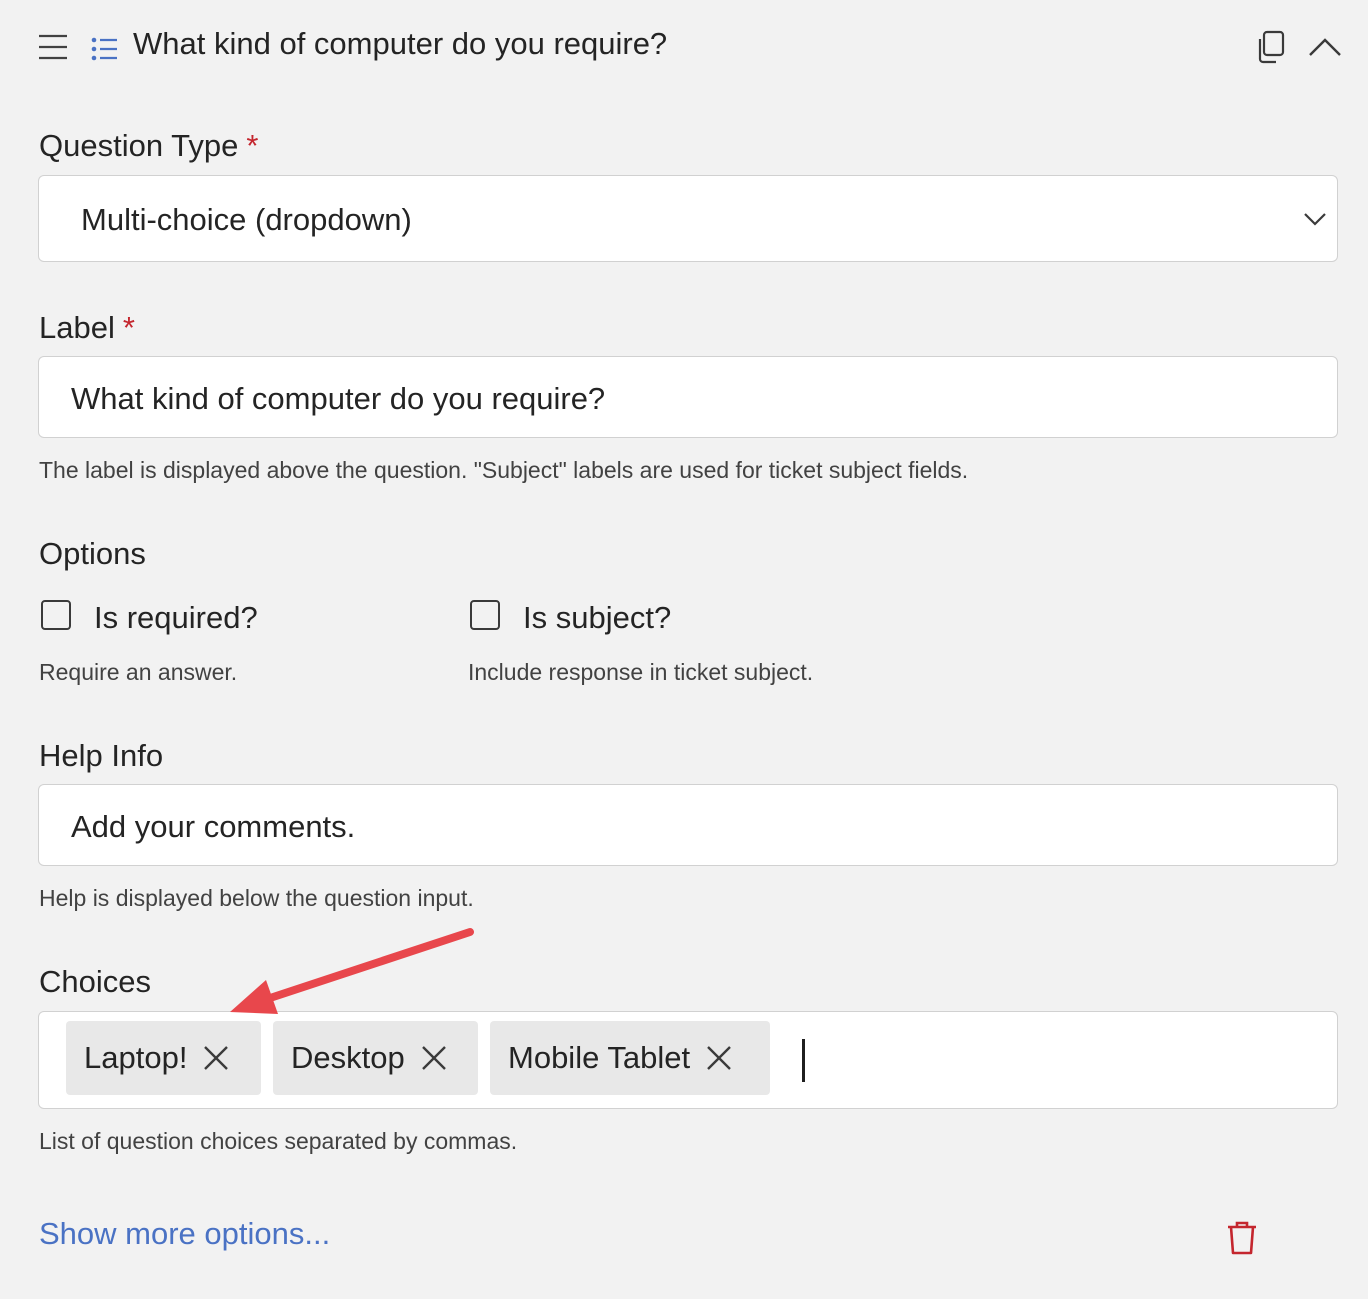 Image resolution: width=1368 pixels, height=1299 pixels. I want to click on trash-icon, so click(1242, 1238).